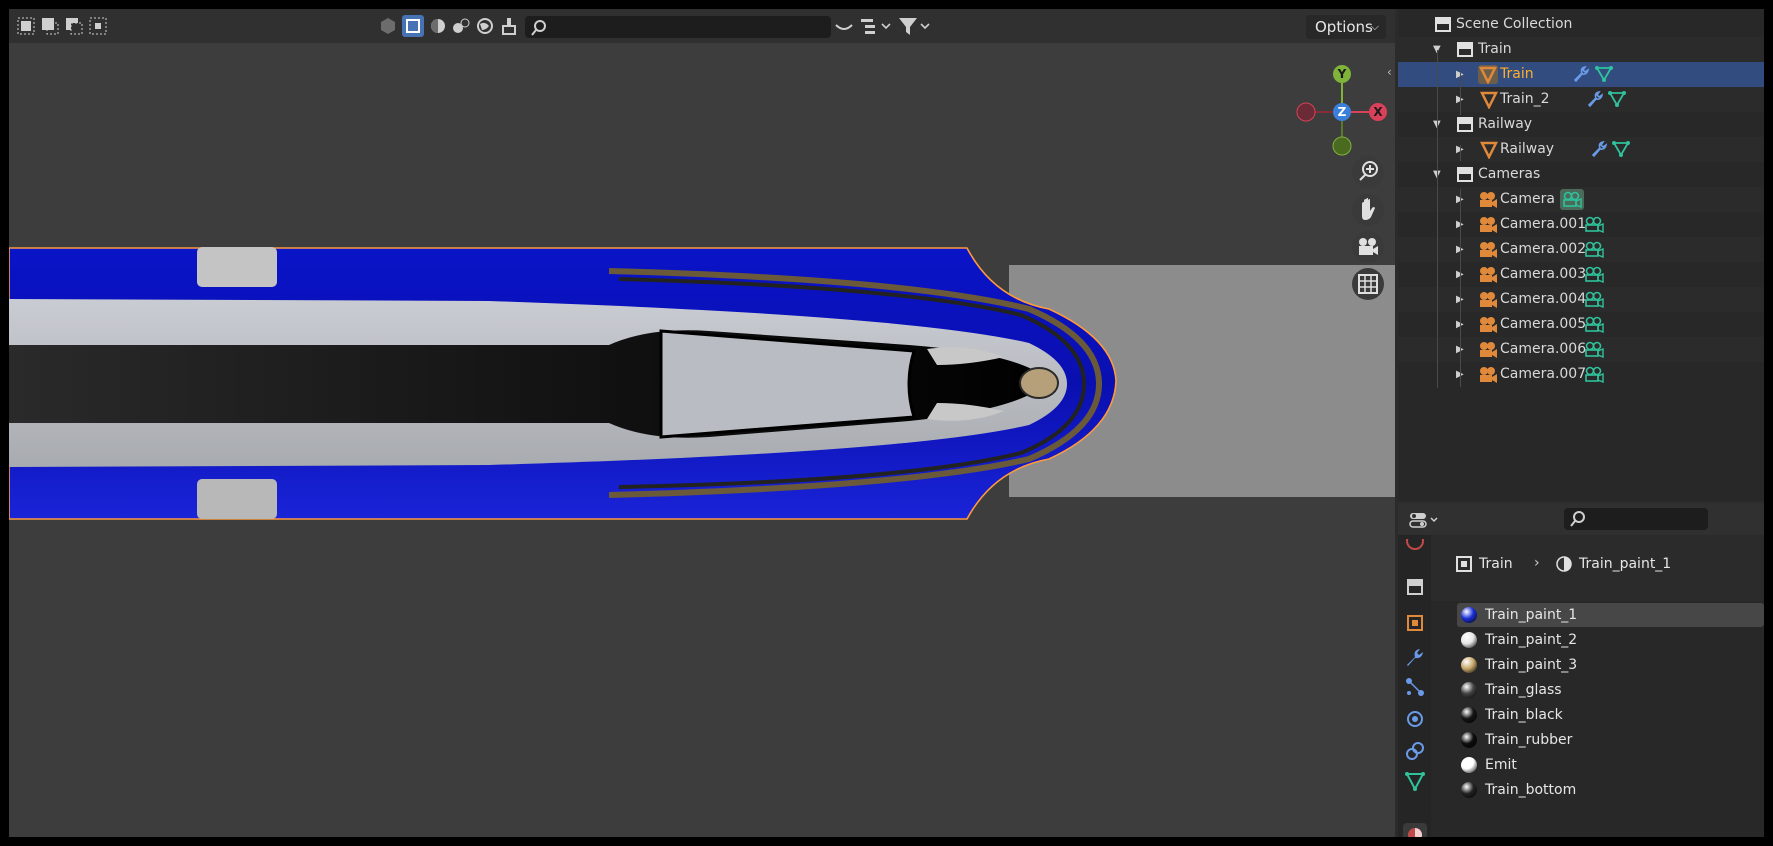  What do you see at coordinates (1415, 751) in the screenshot?
I see `constraints-icon` at bounding box center [1415, 751].